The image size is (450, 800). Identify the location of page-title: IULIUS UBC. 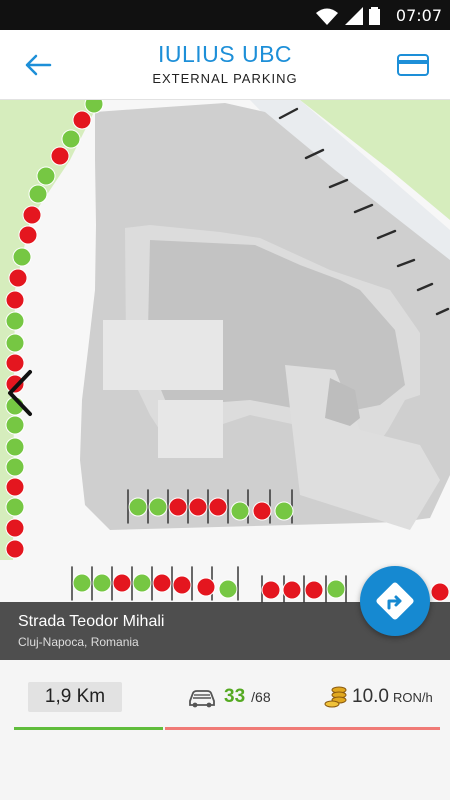
(225, 54).